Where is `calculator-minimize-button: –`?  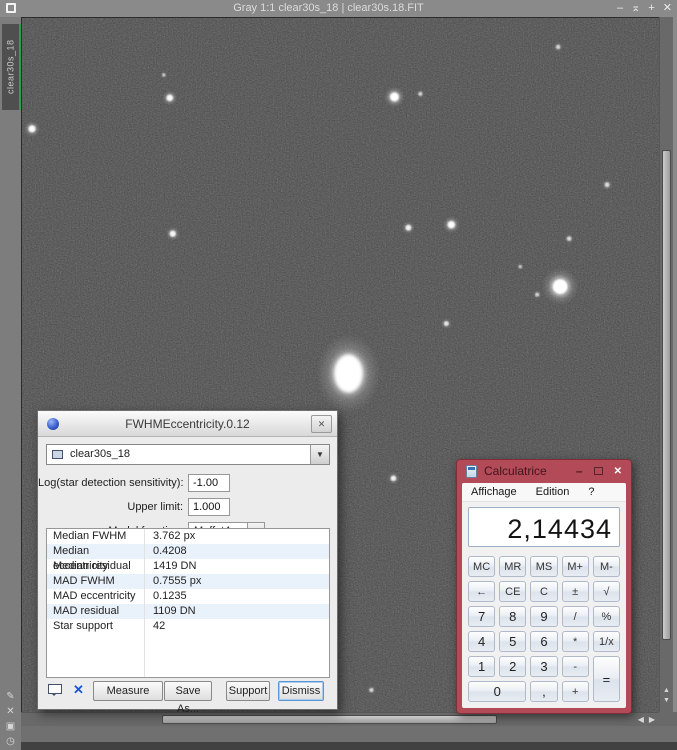
calculator-minimize-button: – is located at coordinates (579, 471).